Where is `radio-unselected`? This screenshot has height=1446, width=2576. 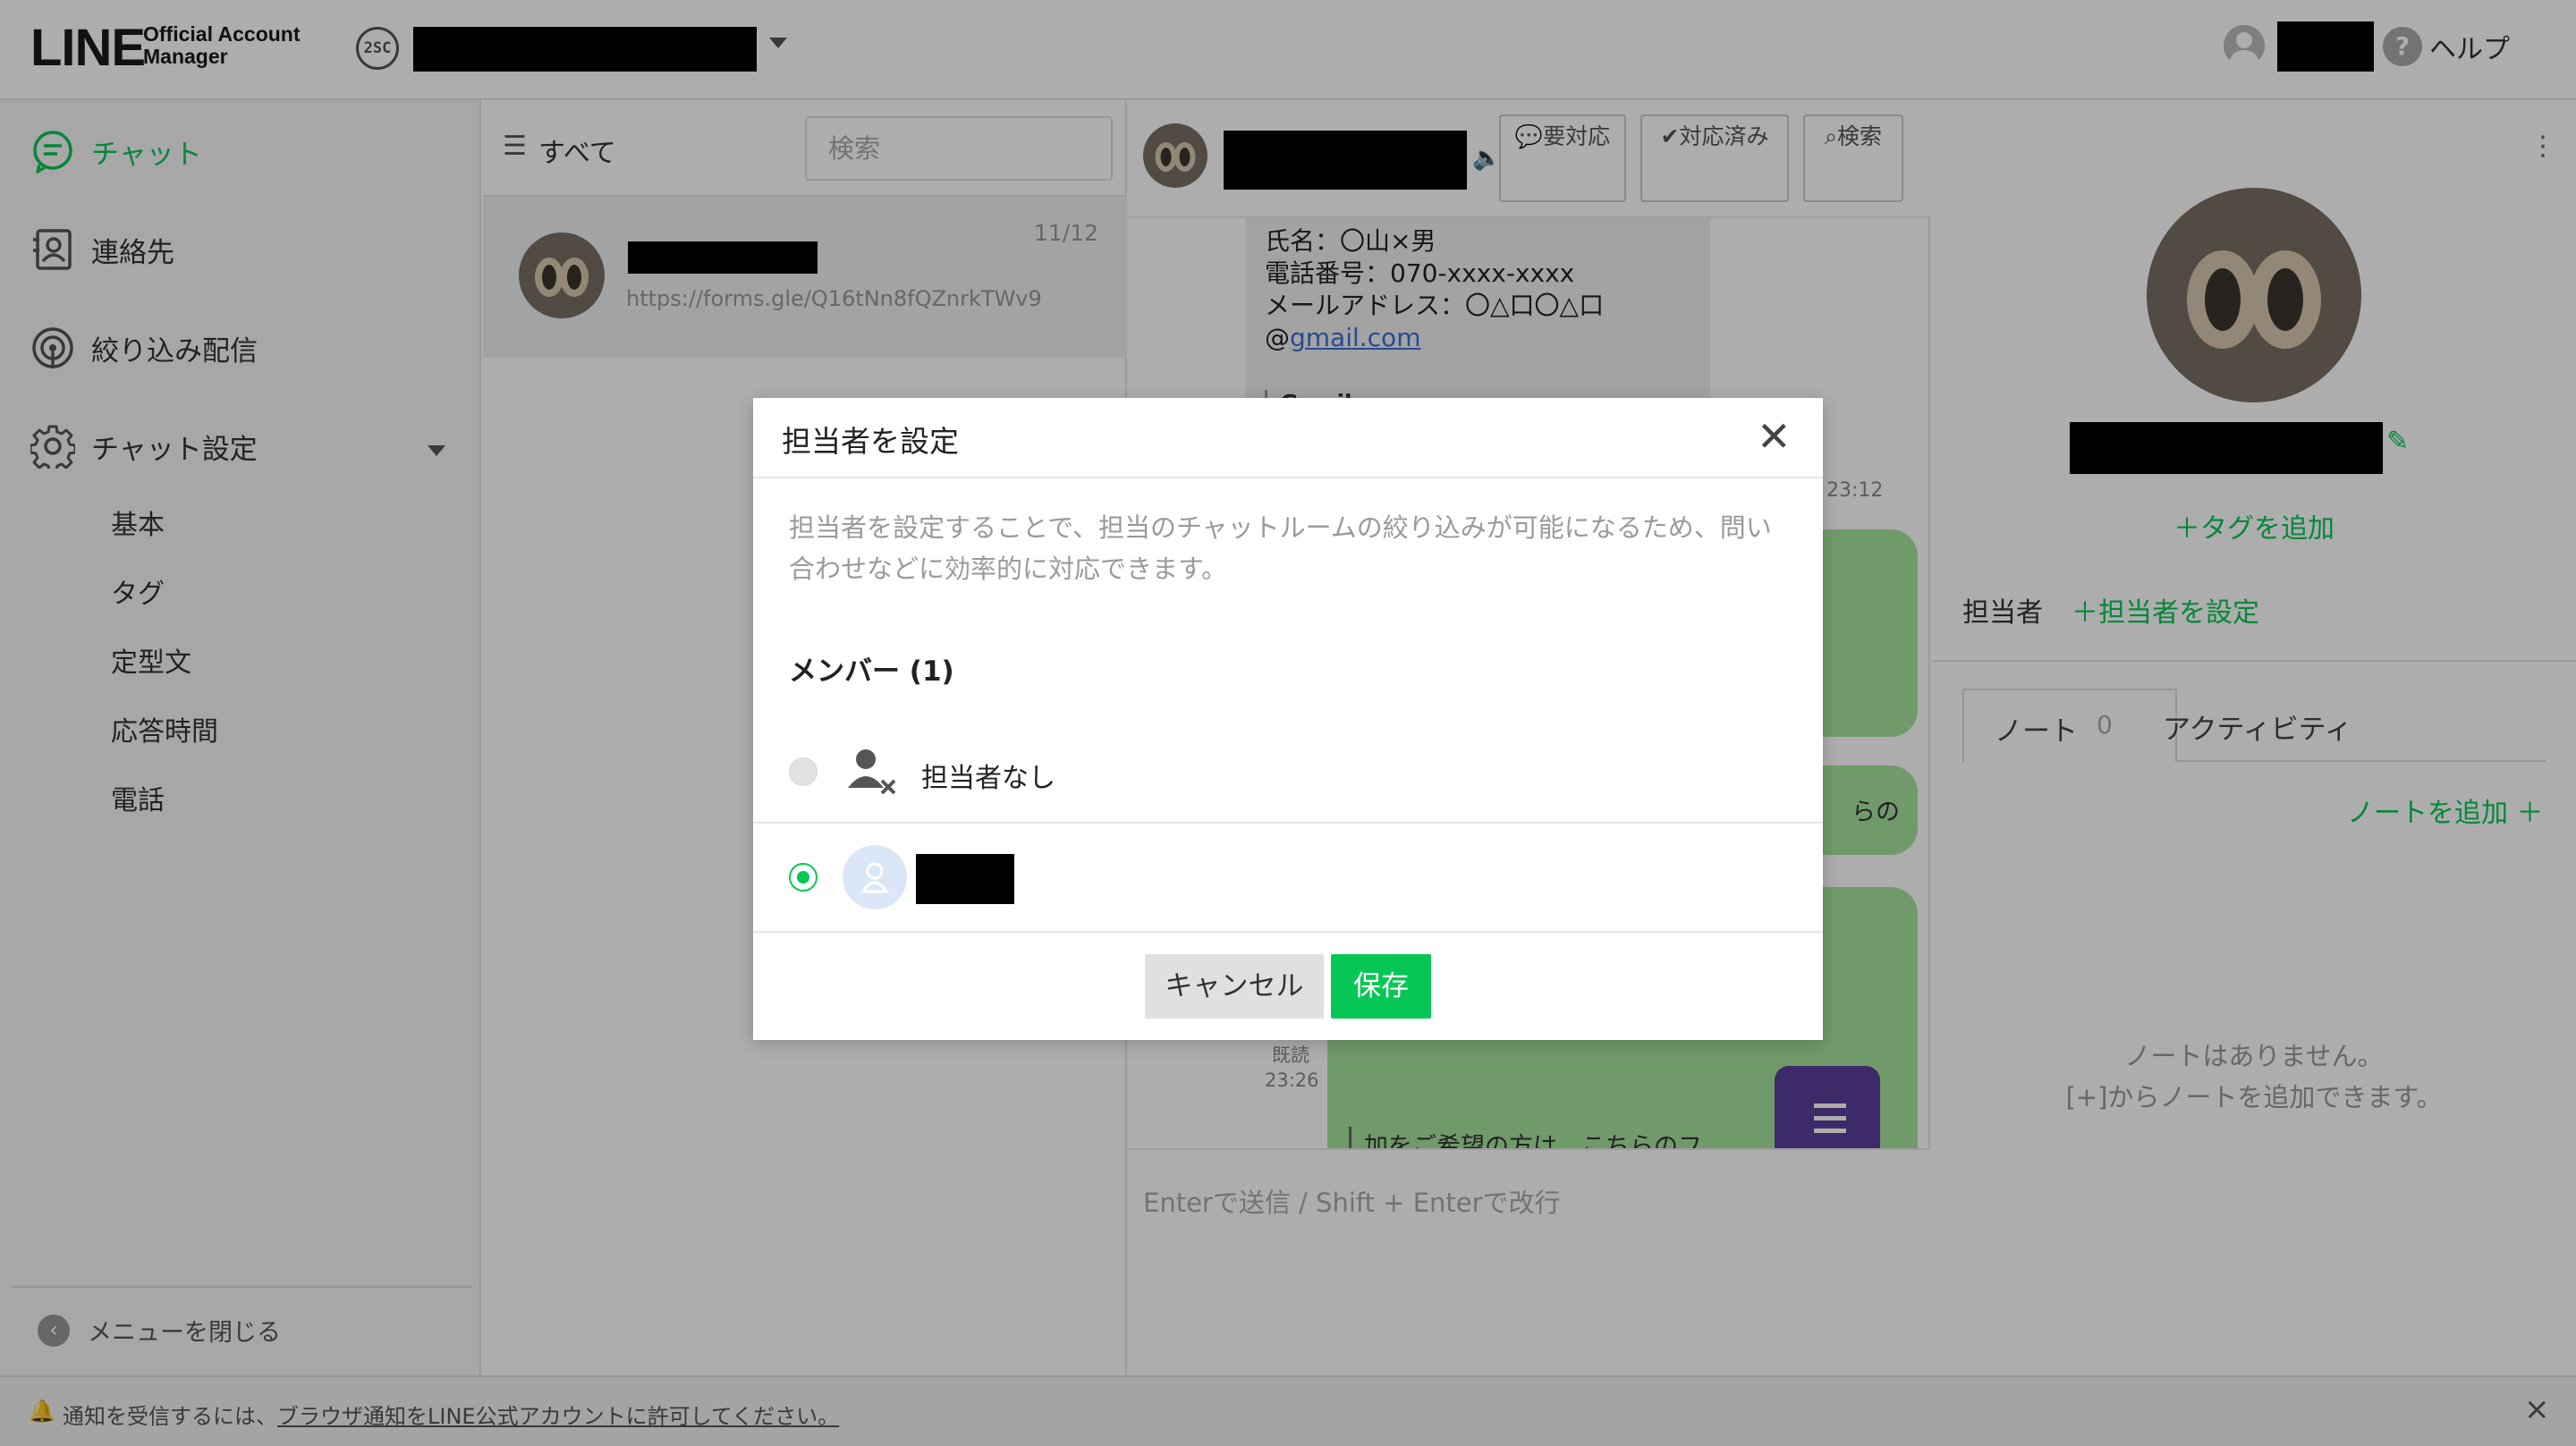 radio-unselected is located at coordinates (803, 771).